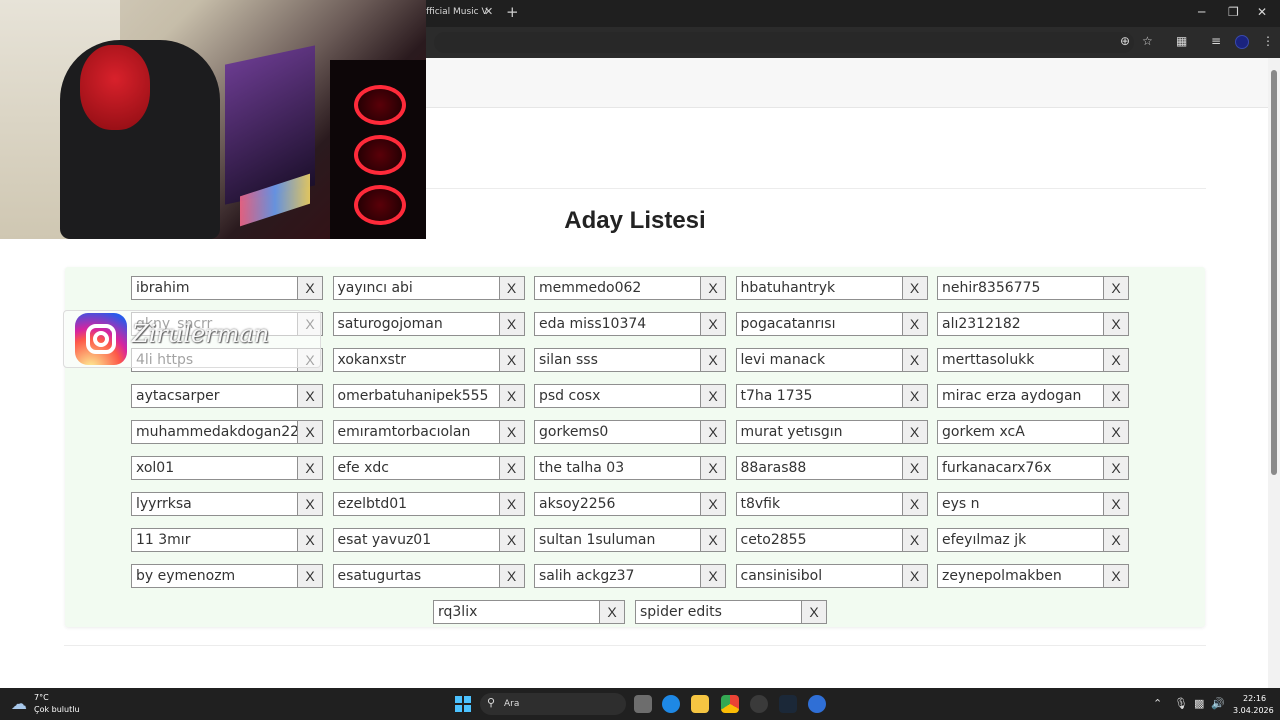  I want to click on file-explorer-icon, so click(700, 704).